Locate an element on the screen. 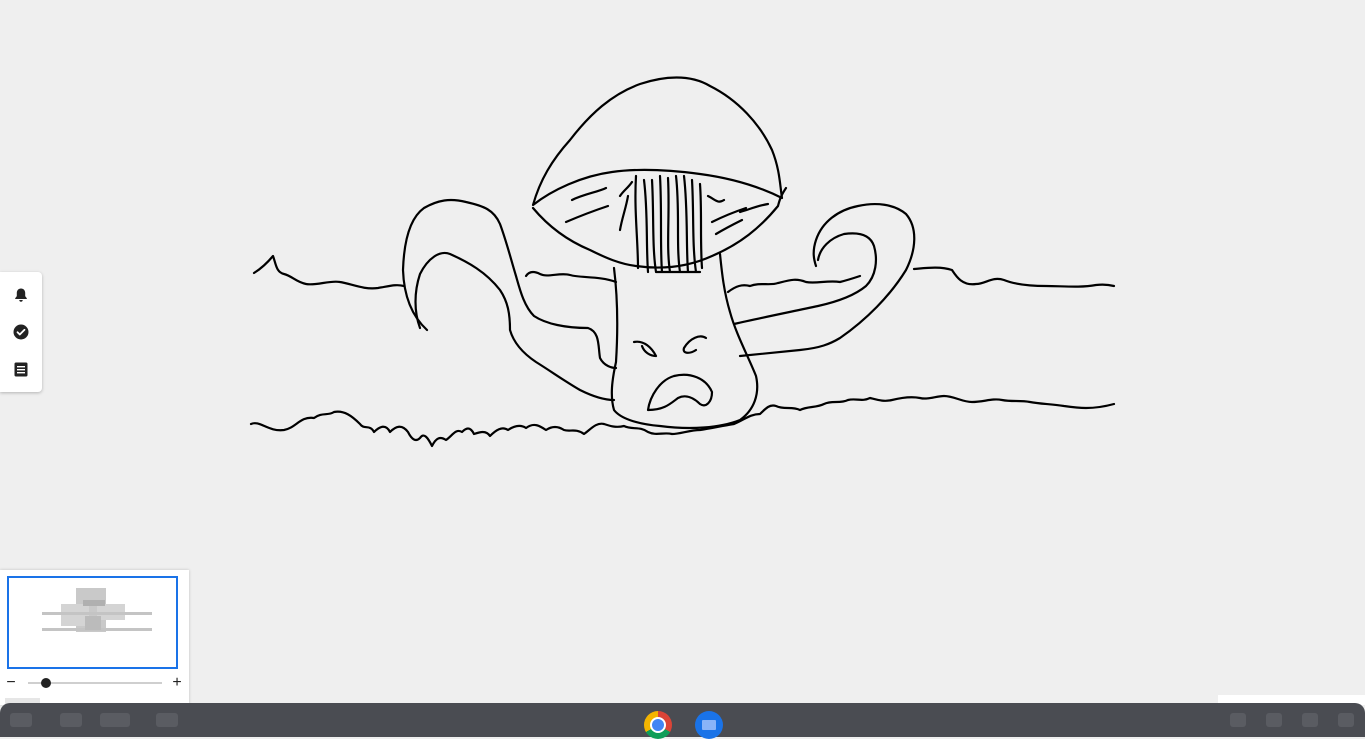 The width and height of the screenshot is (1365, 739). minimap-panel: − + is located at coordinates (94, 637).